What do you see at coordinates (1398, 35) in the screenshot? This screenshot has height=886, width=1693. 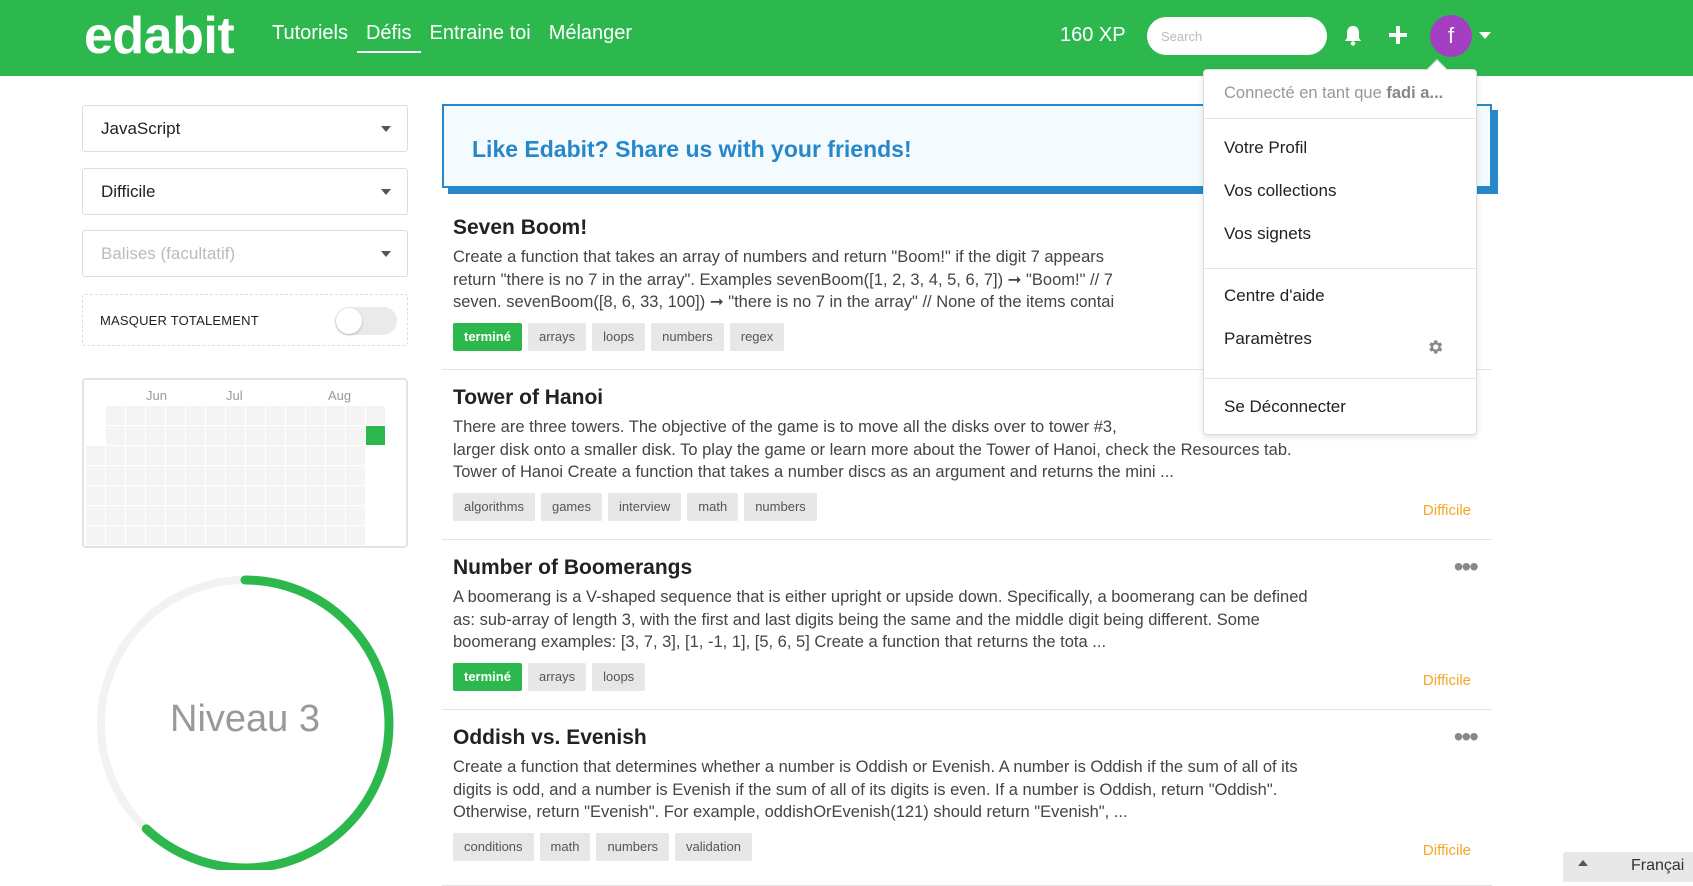 I see `plus-icon` at bounding box center [1398, 35].